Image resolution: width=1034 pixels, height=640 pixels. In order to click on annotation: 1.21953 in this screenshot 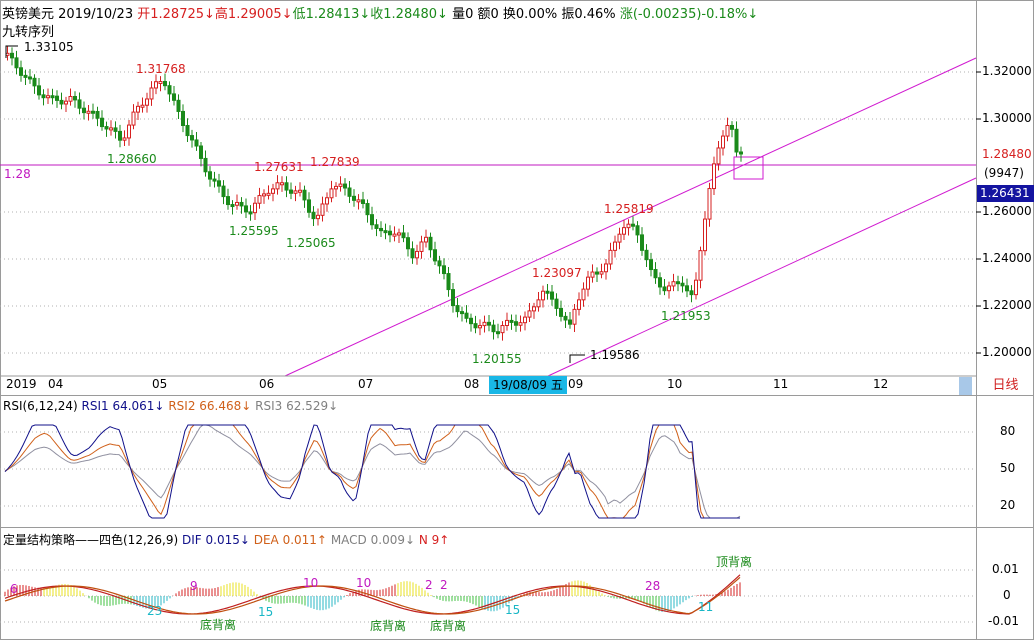, I will do `click(686, 316)`.